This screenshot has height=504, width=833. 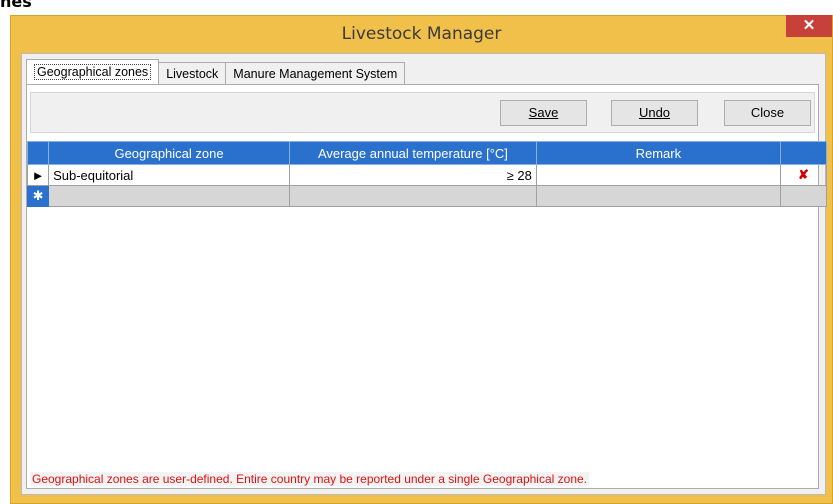 What do you see at coordinates (16, 5) in the screenshot?
I see `background-window-text: nes` at bounding box center [16, 5].